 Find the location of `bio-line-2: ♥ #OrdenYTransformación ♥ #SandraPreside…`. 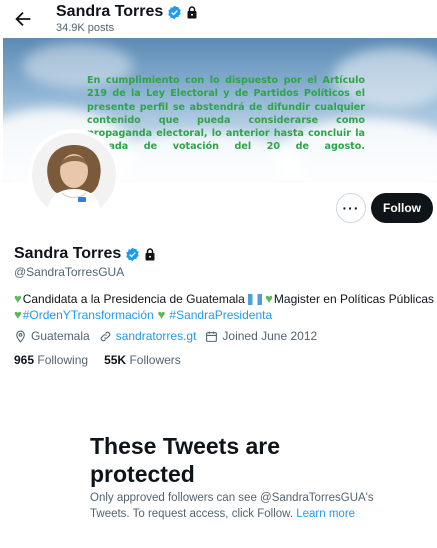

bio-line-2: ♥ #OrdenYTransformación ♥ #SandraPreside… is located at coordinates (224, 315).